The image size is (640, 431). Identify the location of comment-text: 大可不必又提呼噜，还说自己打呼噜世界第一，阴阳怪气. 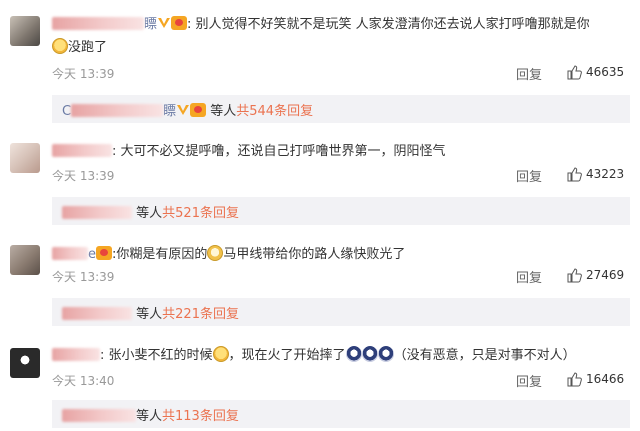
(283, 151).